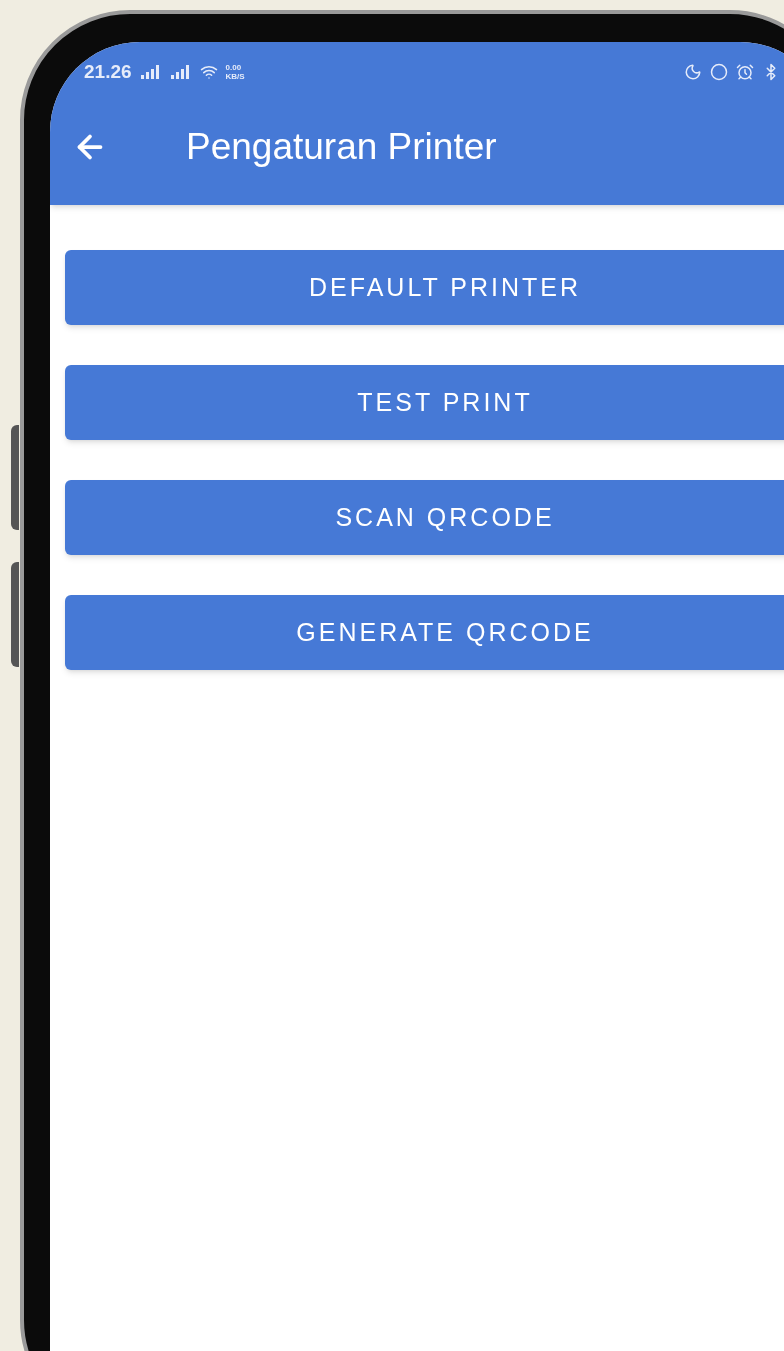 The height and width of the screenshot is (1351, 784). What do you see at coordinates (208, 72) in the screenshot?
I see `wifi-icon` at bounding box center [208, 72].